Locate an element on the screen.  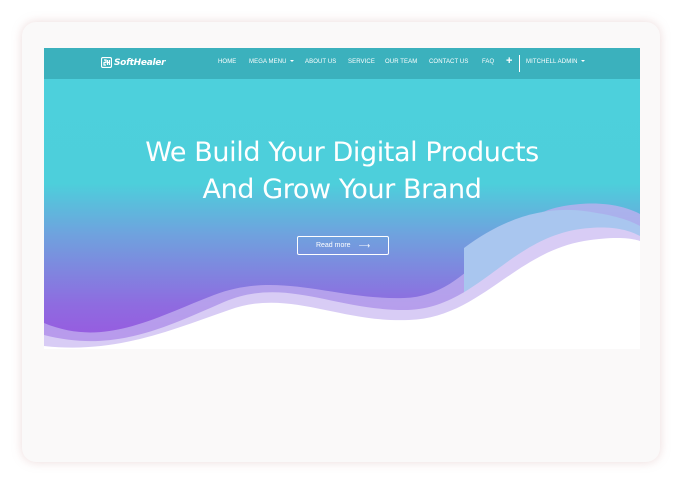
nav-mega-menu-label: MEGA MENU is located at coordinates (268, 62).